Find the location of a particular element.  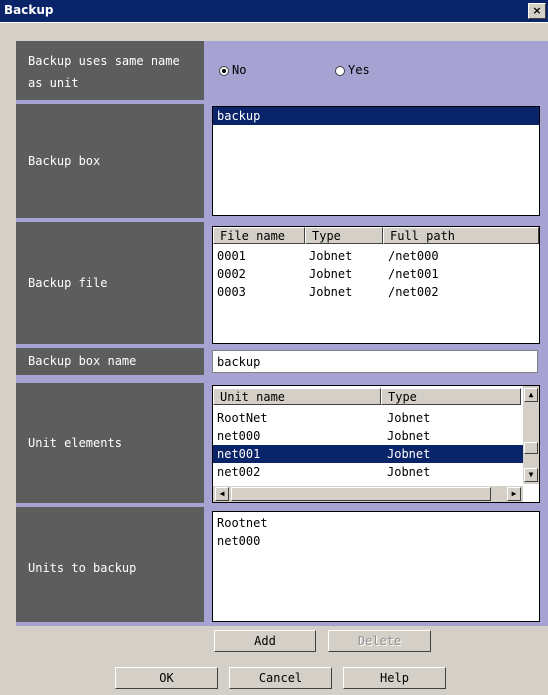

column-header-file-name: File name is located at coordinates (259, 235).